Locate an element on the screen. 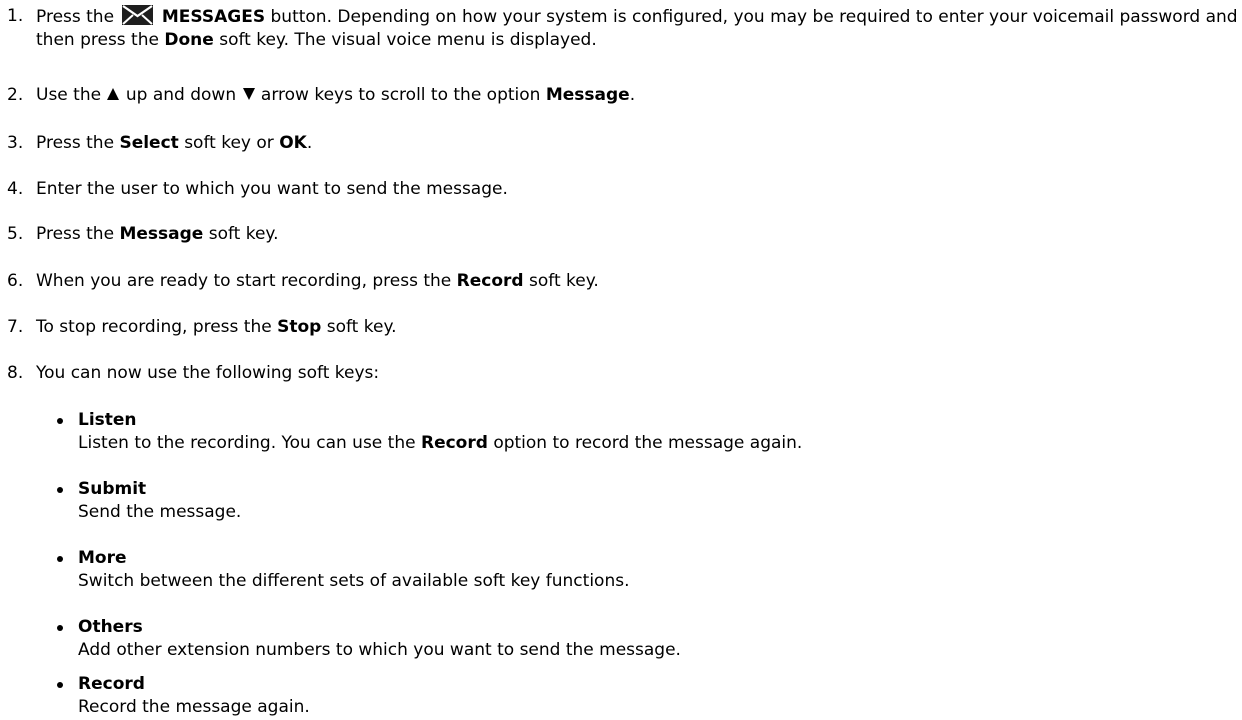 The height and width of the screenshot is (720, 1242). step-text: Press the Select soft key or OK. is located at coordinates (174, 143).